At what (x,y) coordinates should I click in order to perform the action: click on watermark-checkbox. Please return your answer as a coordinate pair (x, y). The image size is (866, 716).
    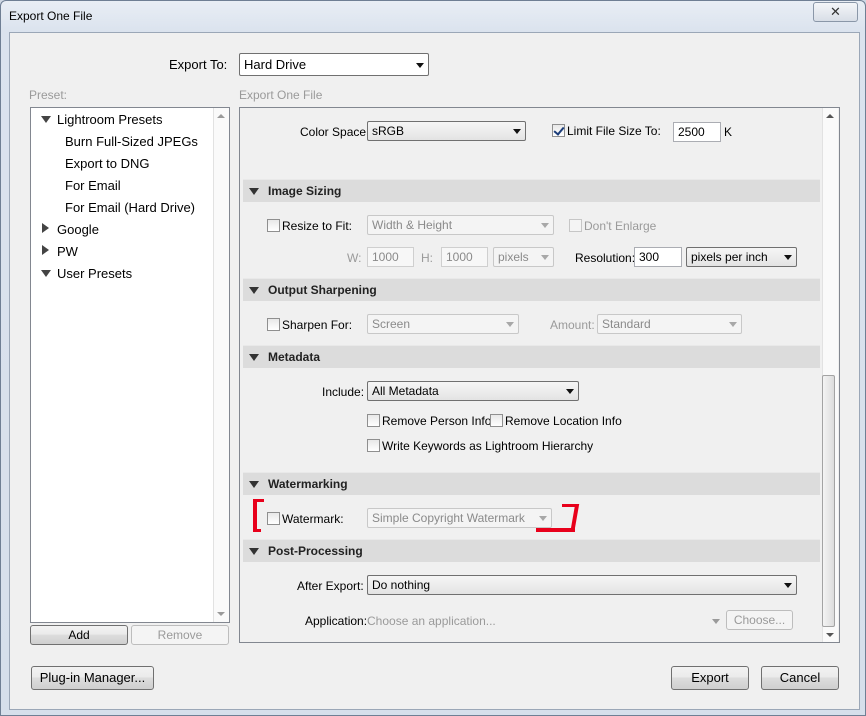
    Looking at the image, I should click on (273, 518).